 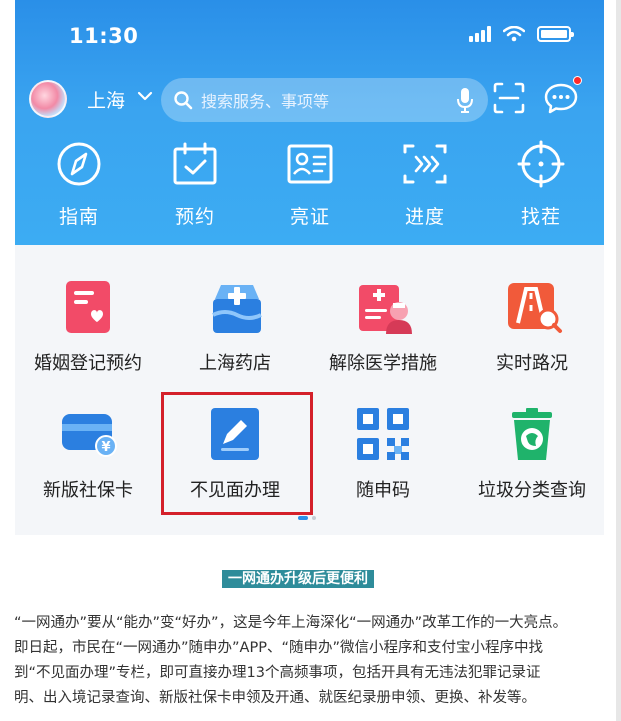 I want to click on service-garbage-sorting: 垃圾分类查询, so click(x=530, y=454).